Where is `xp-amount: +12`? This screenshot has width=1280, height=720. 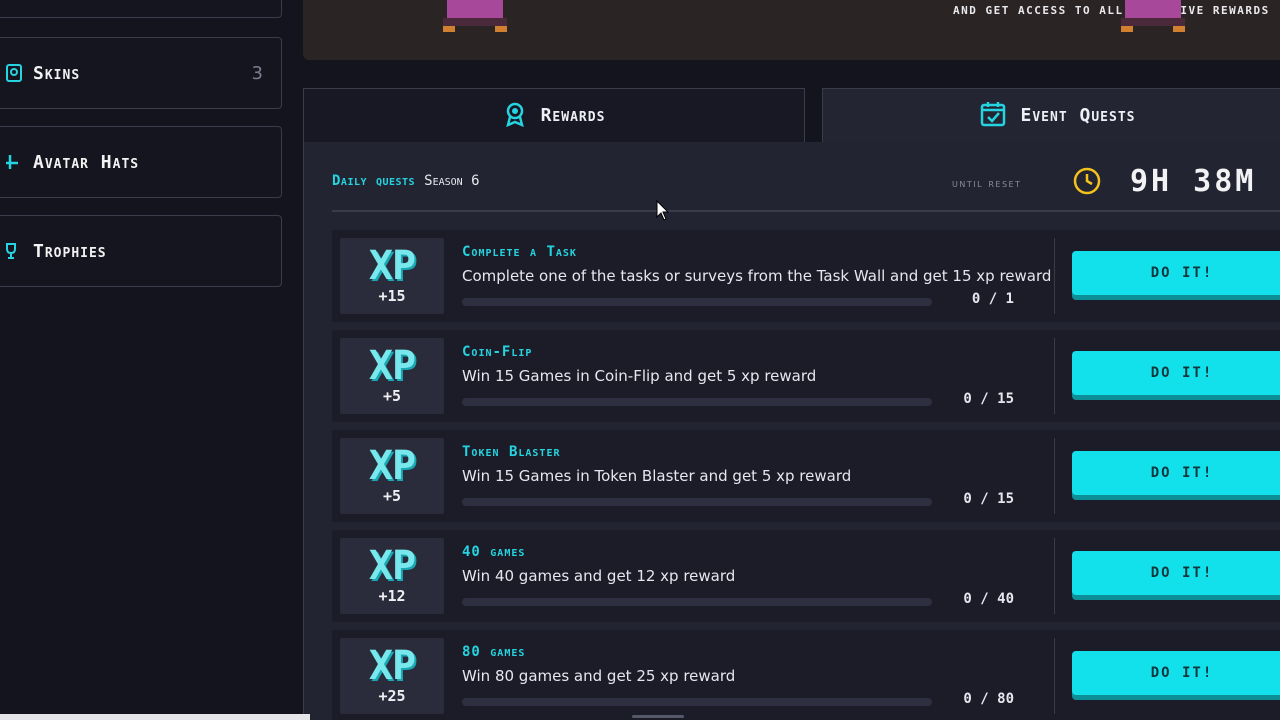 xp-amount: +12 is located at coordinates (392, 596).